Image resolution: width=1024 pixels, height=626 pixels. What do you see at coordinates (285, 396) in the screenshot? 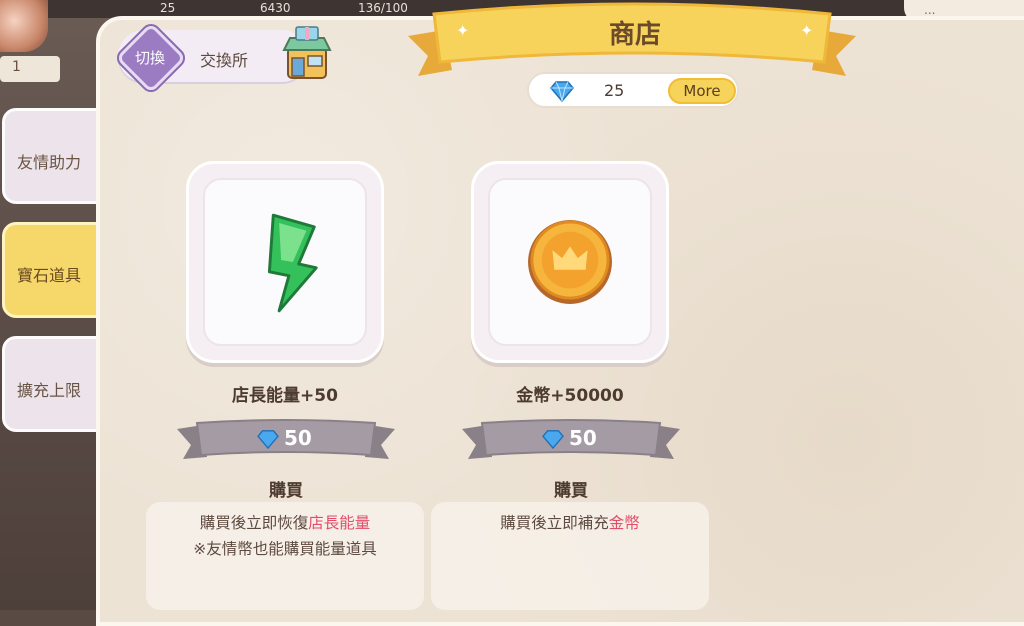
I see `item-name: 店長能量+50` at bounding box center [285, 396].